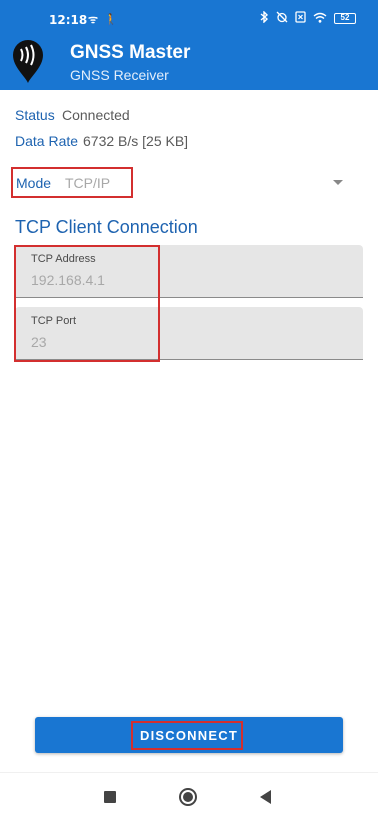 This screenshot has width=378, height=819. What do you see at coordinates (119, 75) in the screenshot?
I see `app-subtitle: GNSS Receiver` at bounding box center [119, 75].